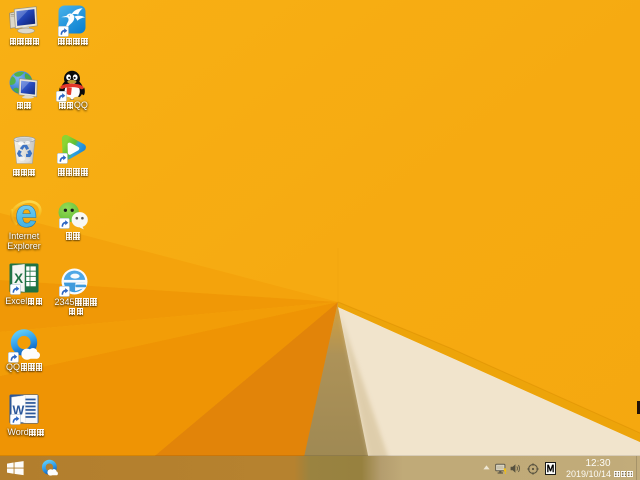  Describe the element at coordinates (26, 213) in the screenshot. I see `svg-text: e` at that location.